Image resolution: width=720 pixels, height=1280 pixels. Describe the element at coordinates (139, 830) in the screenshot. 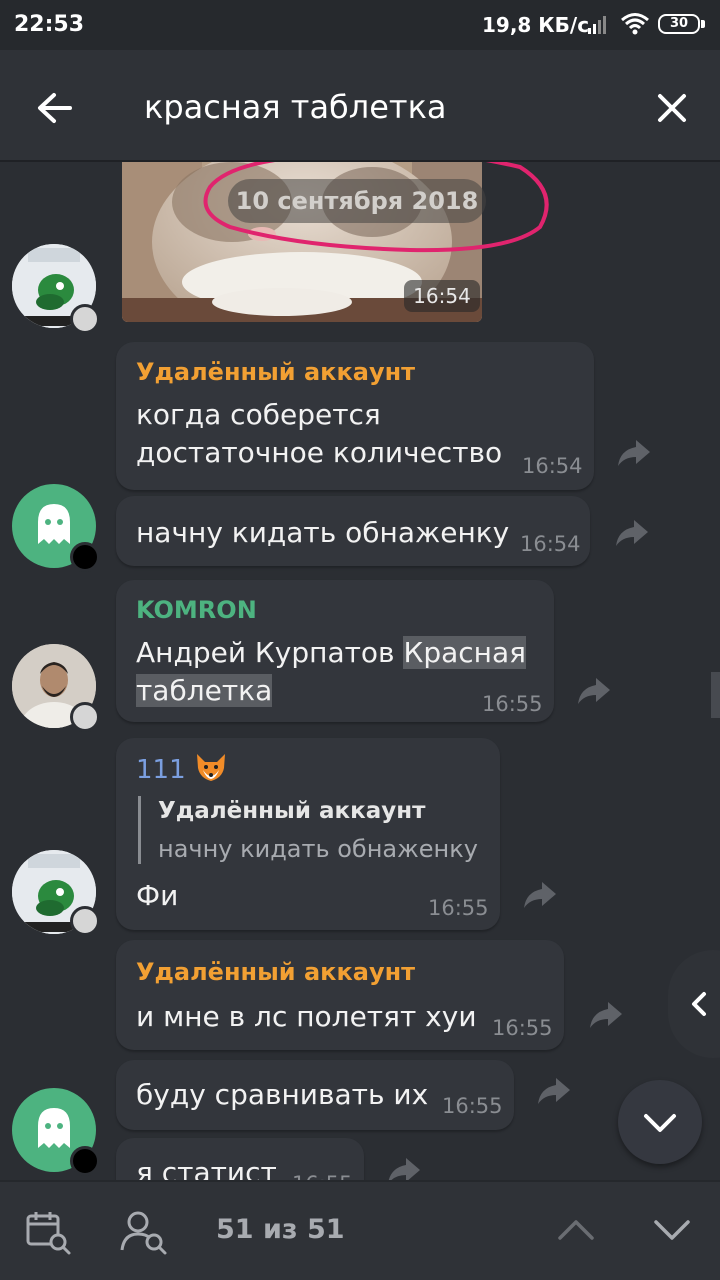

I see `reply-quote-bar` at that location.